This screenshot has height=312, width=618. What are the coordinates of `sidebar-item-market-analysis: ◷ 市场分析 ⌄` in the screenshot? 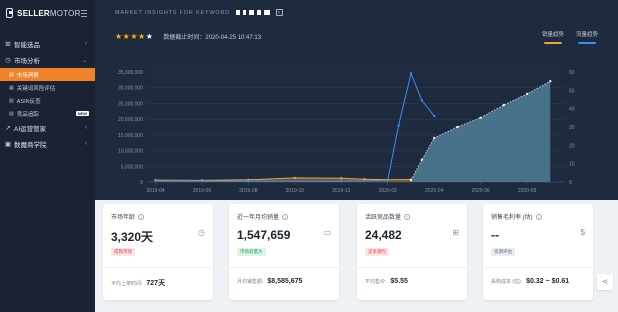 It's located at (47, 60).